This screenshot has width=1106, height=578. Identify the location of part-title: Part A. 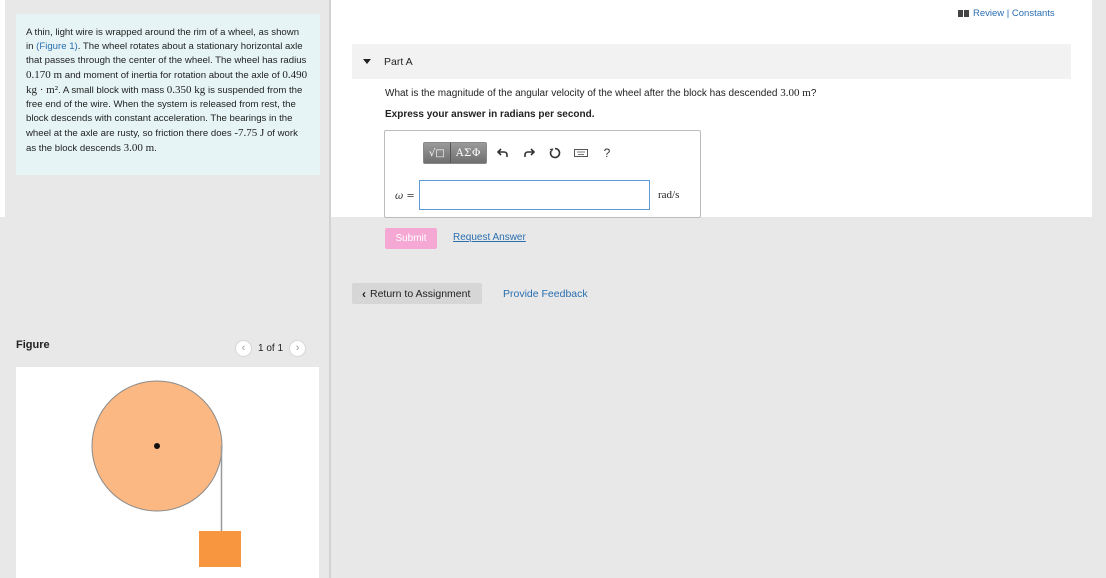
(398, 61).